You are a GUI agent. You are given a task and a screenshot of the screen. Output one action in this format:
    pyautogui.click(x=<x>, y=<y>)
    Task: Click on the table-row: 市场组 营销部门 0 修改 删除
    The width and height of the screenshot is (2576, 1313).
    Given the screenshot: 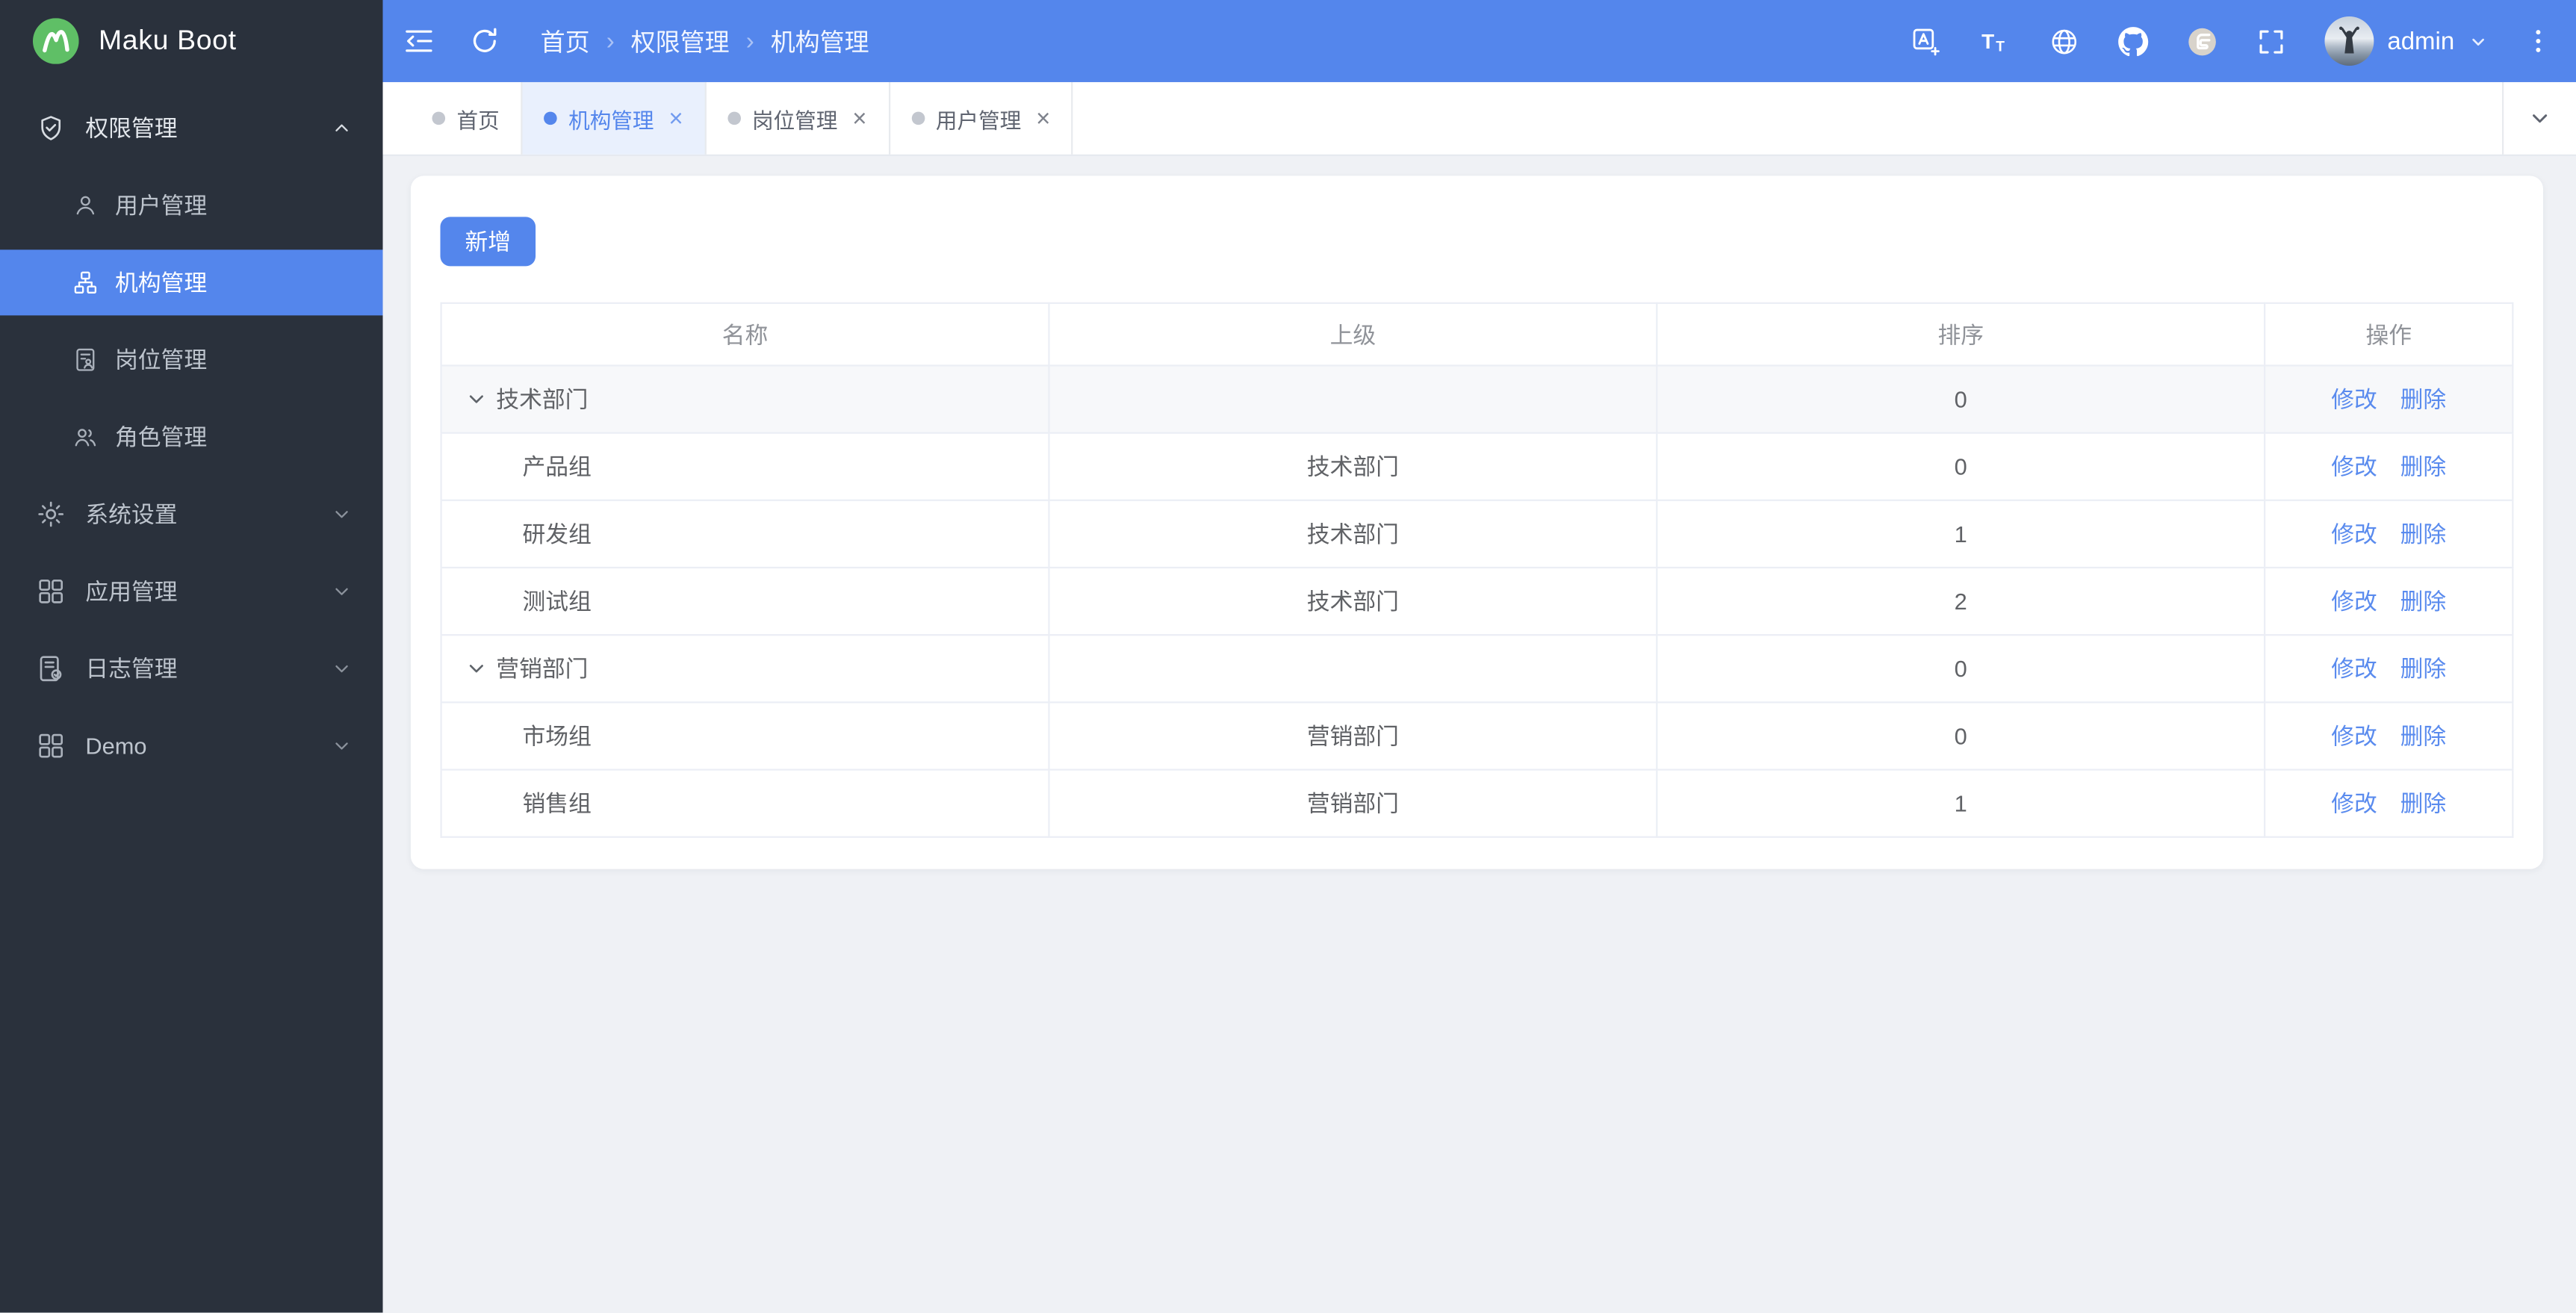 What is the action you would take?
    pyautogui.click(x=1477, y=736)
    